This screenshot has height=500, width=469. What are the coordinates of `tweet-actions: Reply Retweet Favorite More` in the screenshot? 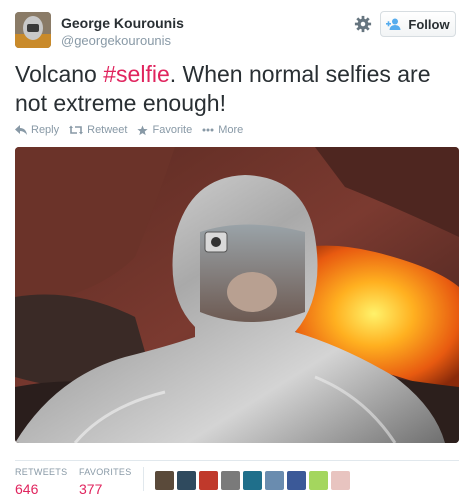 It's located at (129, 130).